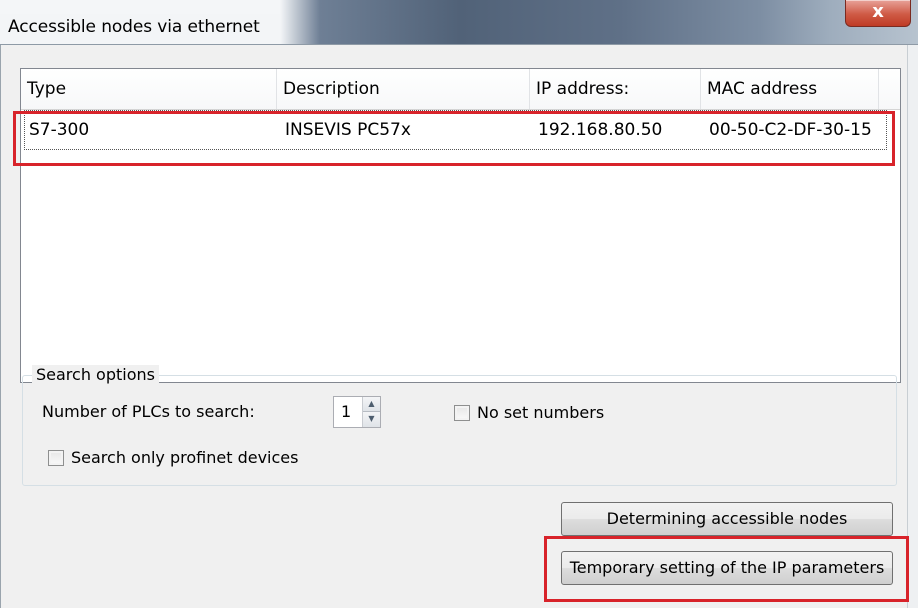  What do you see at coordinates (600, 130) in the screenshot?
I see `cell-ip-address: 192.168.80.50` at bounding box center [600, 130].